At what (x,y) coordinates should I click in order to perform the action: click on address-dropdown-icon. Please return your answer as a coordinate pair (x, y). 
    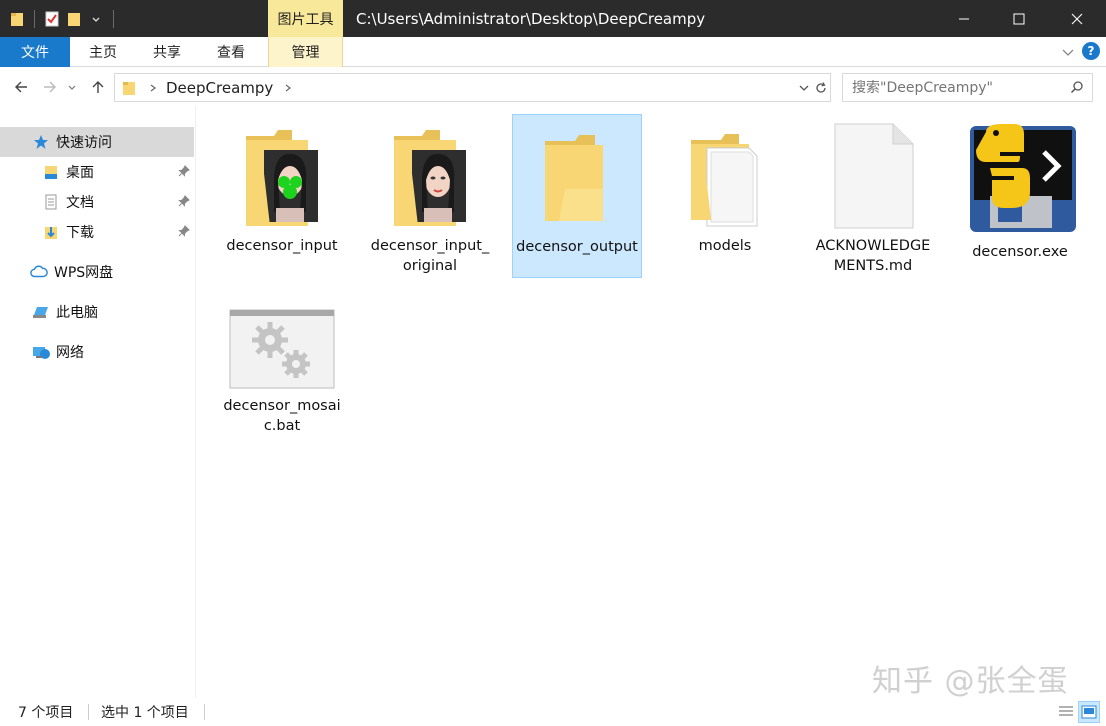
    Looking at the image, I should click on (804, 88).